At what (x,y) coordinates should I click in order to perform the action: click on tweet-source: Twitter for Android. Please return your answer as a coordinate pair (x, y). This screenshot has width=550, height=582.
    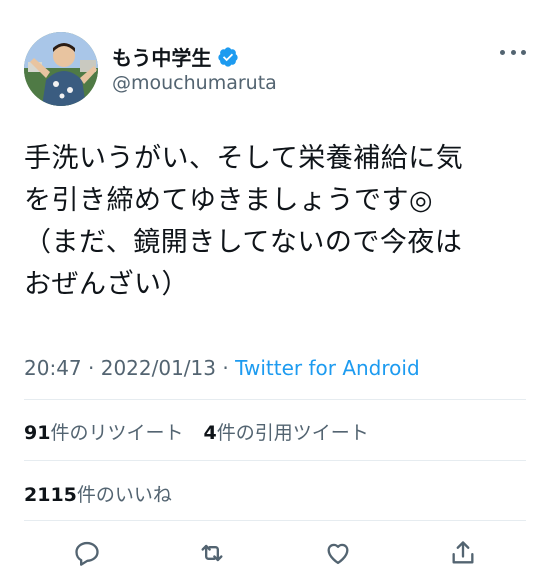
    Looking at the image, I should click on (327, 368).